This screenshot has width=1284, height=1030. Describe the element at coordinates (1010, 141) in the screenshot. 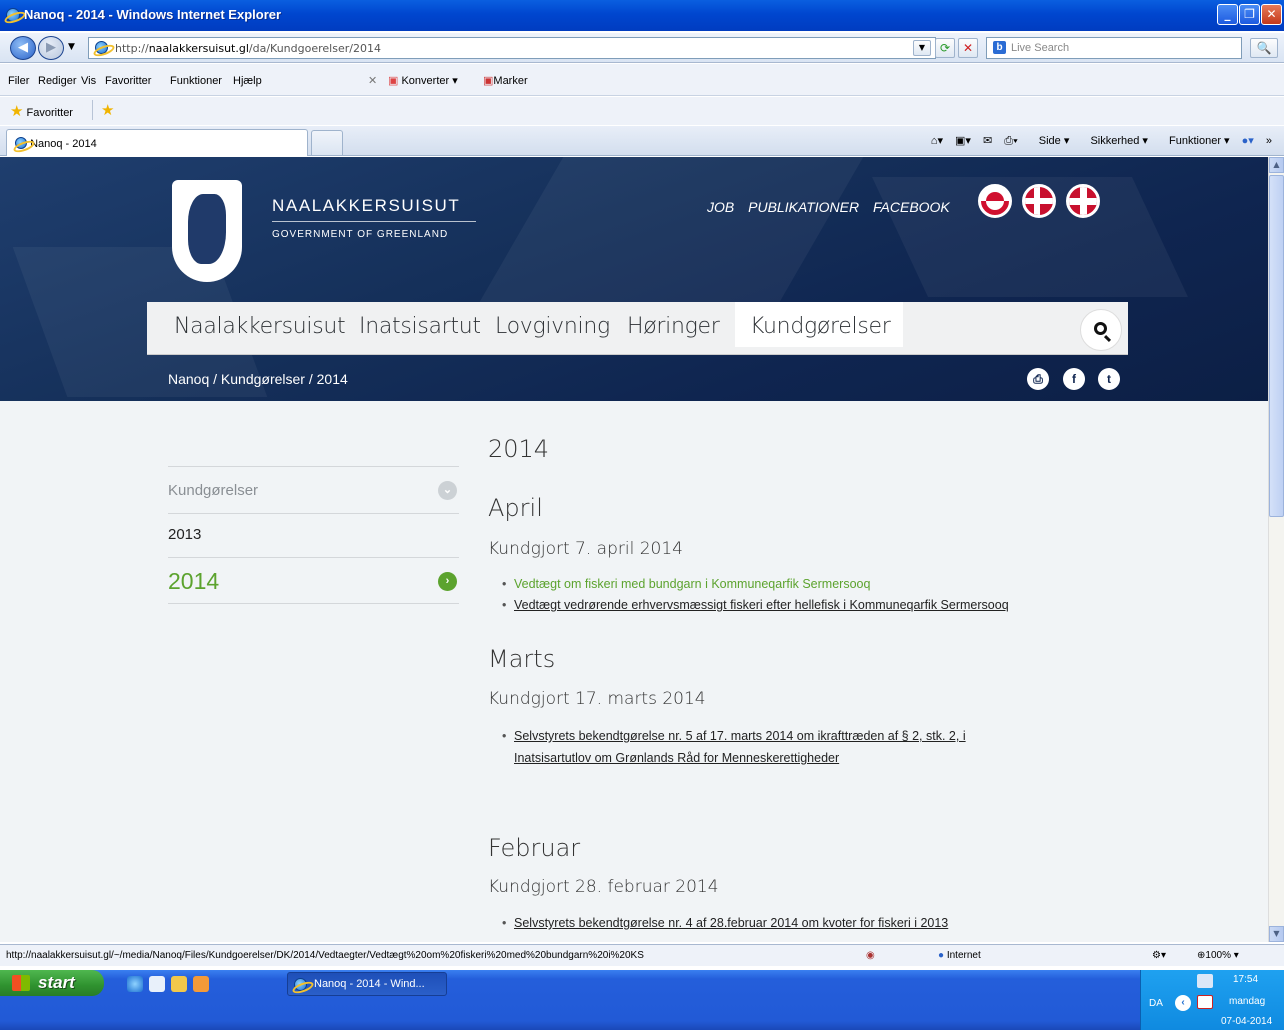

I see `print-icon: ⎙▾` at that location.